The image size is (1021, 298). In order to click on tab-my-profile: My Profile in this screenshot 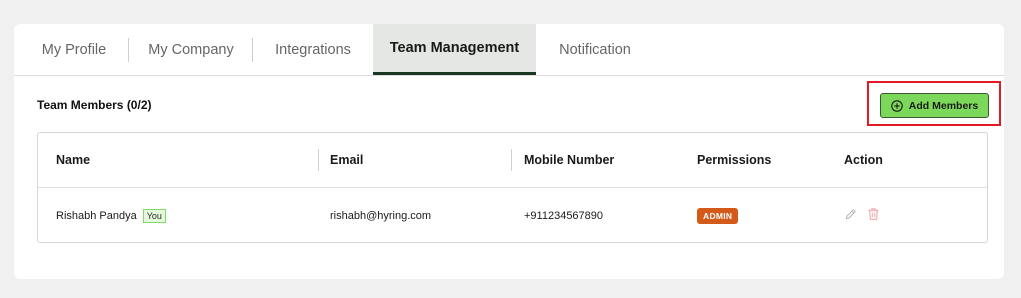, I will do `click(74, 49)`.